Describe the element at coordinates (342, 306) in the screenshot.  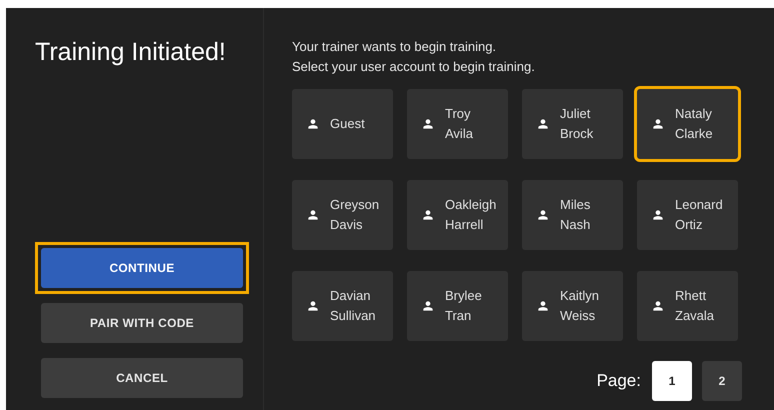
I see `user-account-tile: Davian Sullivan` at that location.